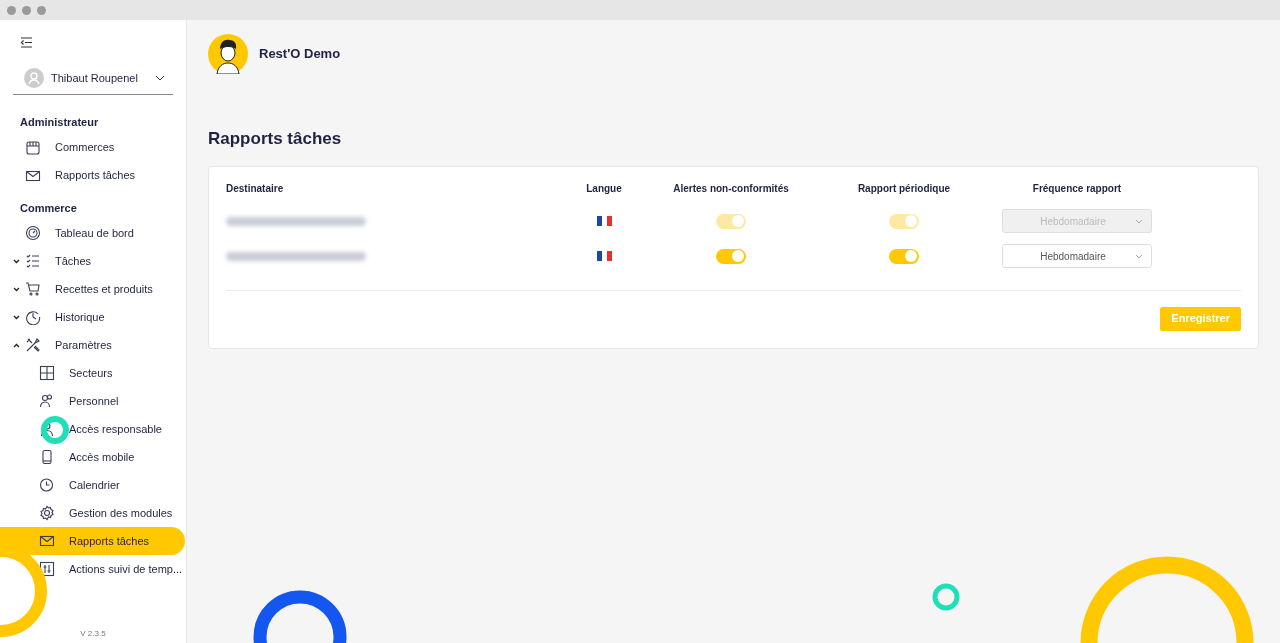 This screenshot has height=643, width=1280. I want to click on sliders-icon, so click(47, 569).